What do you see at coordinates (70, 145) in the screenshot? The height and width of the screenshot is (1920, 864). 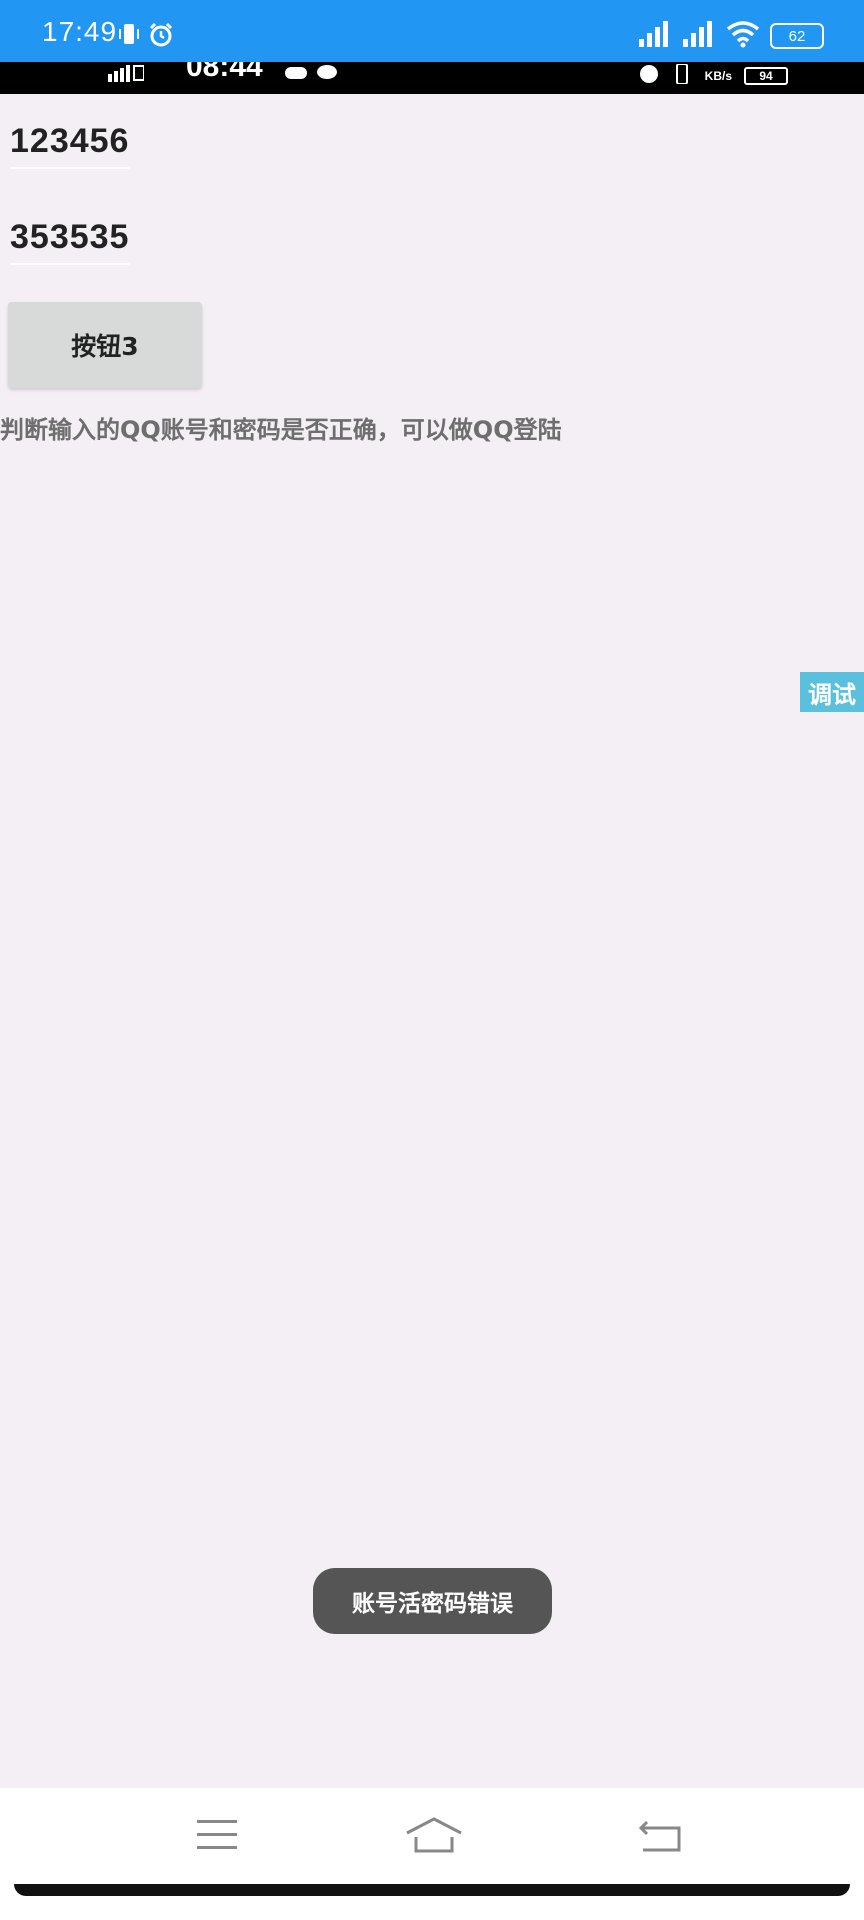 I see `account-input: 123456` at bounding box center [70, 145].